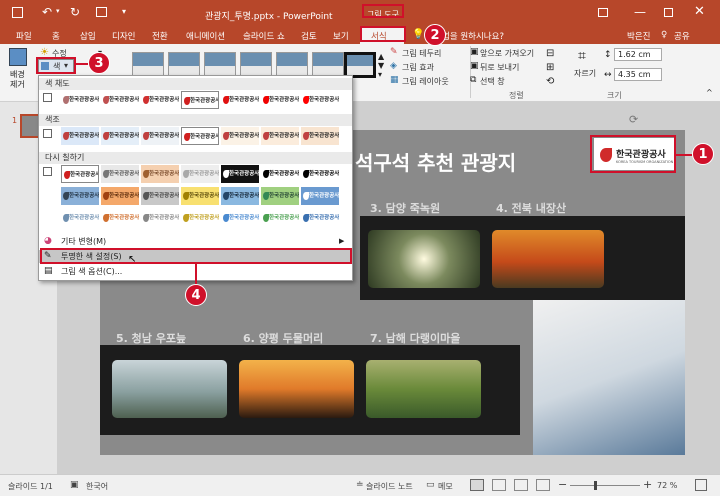 This screenshot has height=496, width=720. What do you see at coordinates (80, 100) in the screenshot?
I see `saturation-swatch-1: 한국관광공사` at bounding box center [80, 100].